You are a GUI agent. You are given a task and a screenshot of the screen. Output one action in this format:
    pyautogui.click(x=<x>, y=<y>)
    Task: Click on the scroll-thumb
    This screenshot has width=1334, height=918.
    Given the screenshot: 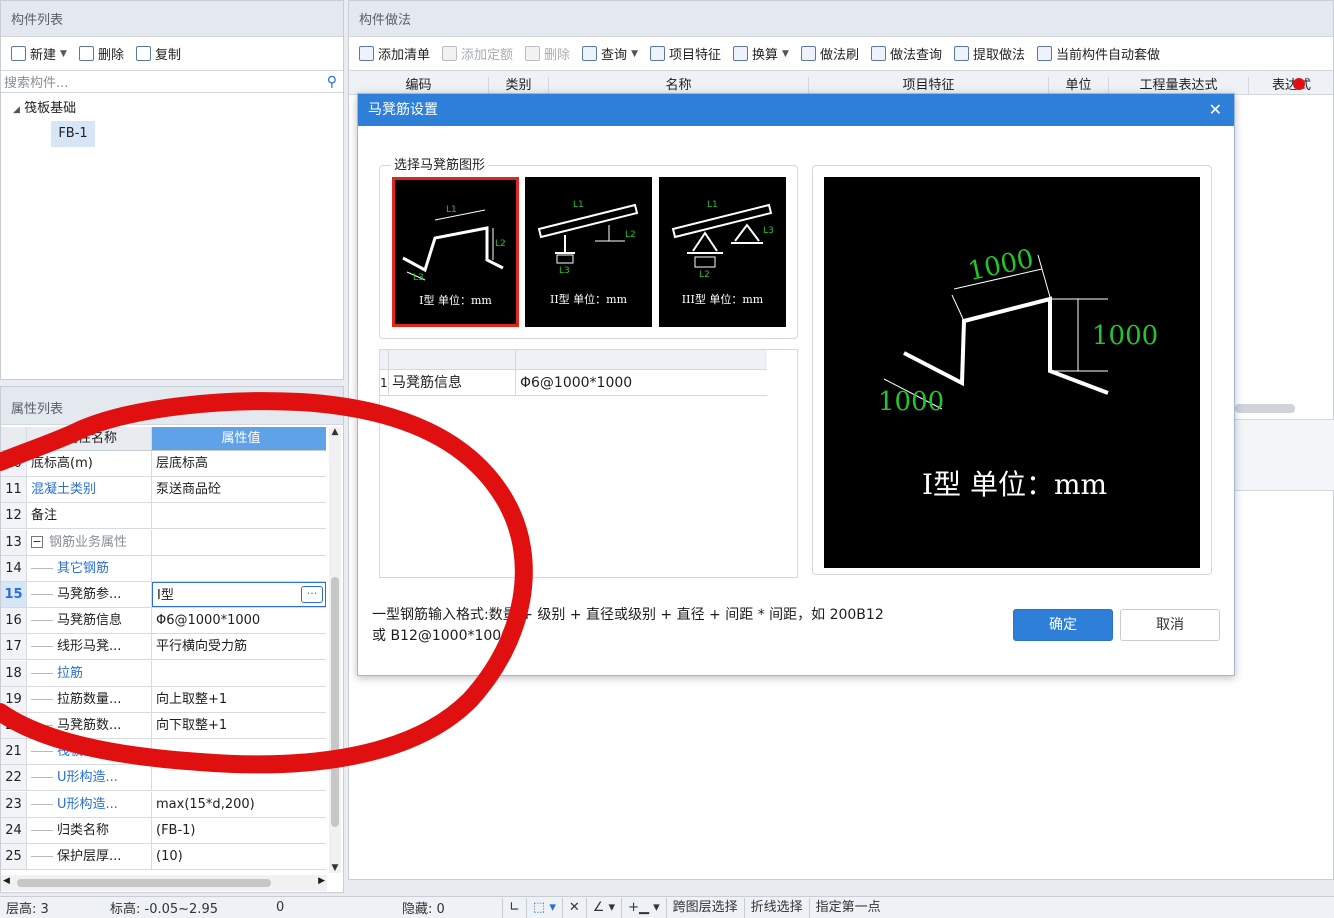 What is the action you would take?
    pyautogui.click(x=335, y=702)
    